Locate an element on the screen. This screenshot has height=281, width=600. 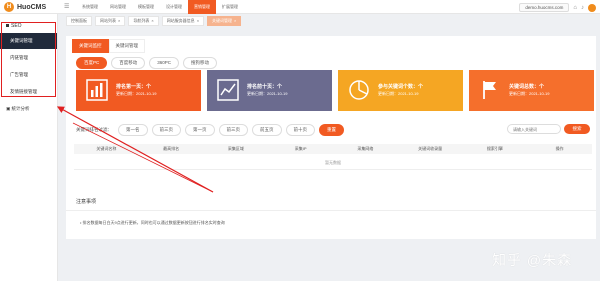
card-top-ten: 排名前十页：个 更新日期：2021-10-19 is located at coordinates (269, 90).